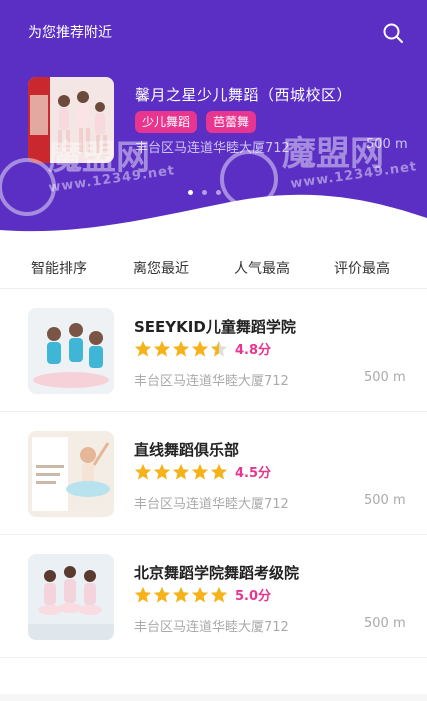  Describe the element at coordinates (212, 148) in the screenshot. I see `featured-address: 丰台区马连道华睦大厦712` at that location.